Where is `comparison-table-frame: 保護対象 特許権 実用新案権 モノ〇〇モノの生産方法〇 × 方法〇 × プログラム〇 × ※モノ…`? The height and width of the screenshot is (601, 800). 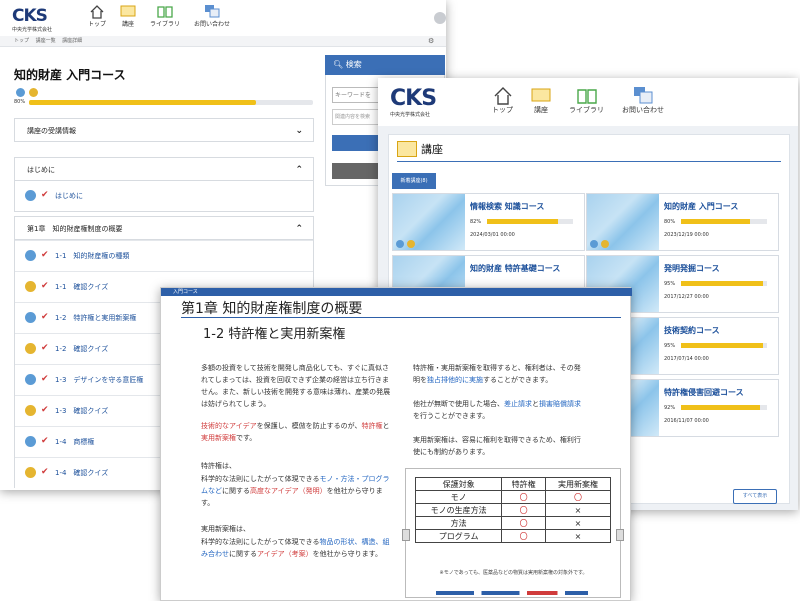
comparison-table-frame: 保護対象 特許権 実用新案権 モノ〇〇モノの生産方法〇 × 方法〇 × プログラム〇 × ※モノ… is located at coordinates (513, 533).